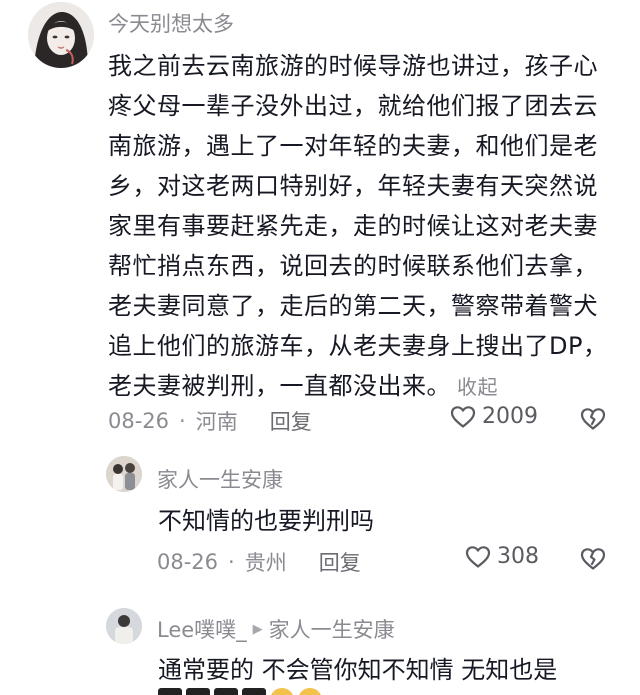 The height and width of the screenshot is (695, 640). I want to click on like-count: 308, so click(518, 556).